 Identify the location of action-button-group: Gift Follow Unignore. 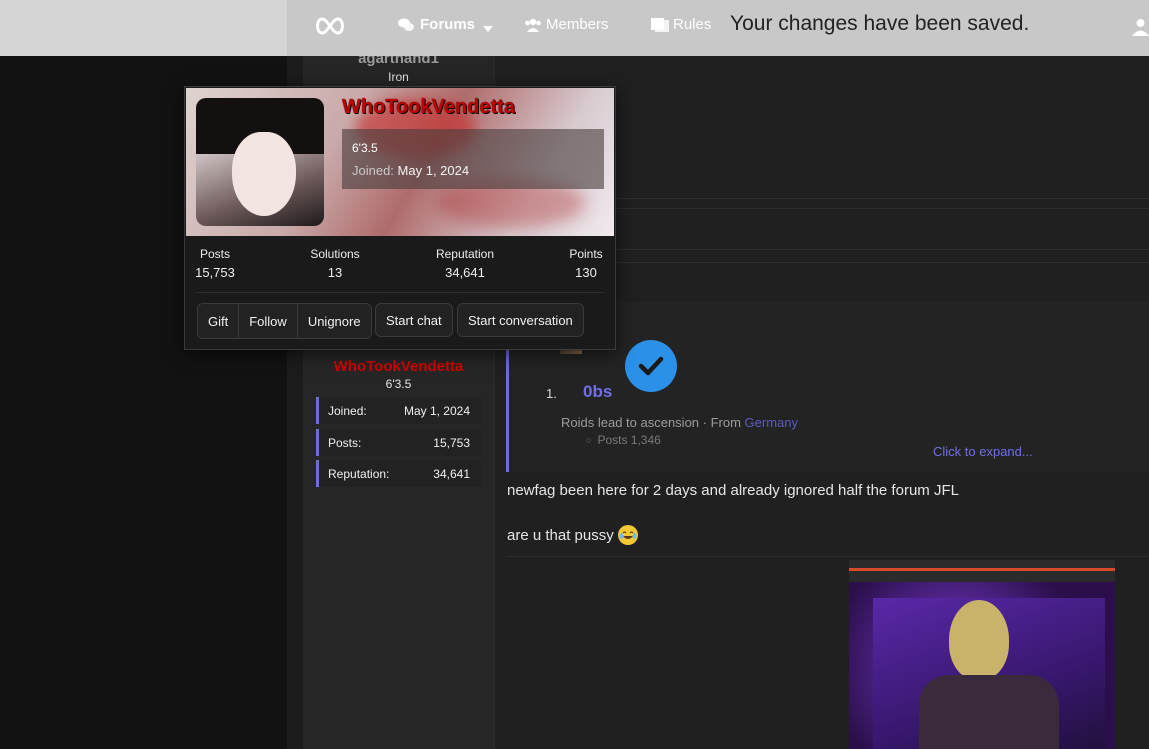
(284, 321).